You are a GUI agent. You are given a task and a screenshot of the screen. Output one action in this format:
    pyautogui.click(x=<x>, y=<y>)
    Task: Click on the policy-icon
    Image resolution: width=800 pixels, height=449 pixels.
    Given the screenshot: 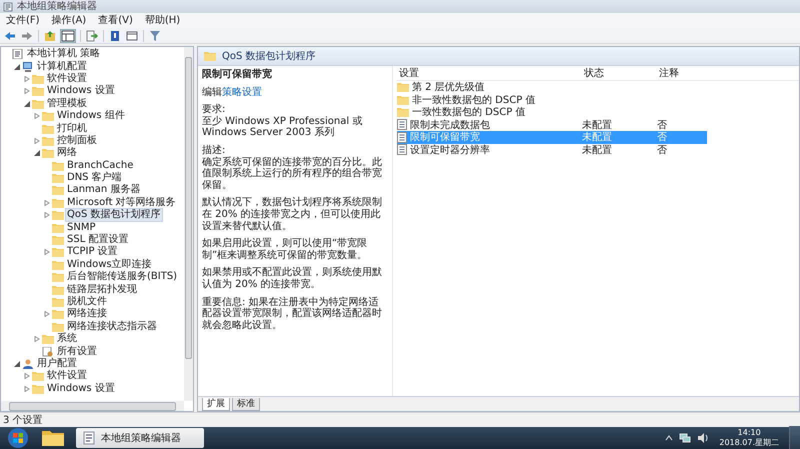 What is the action you would take?
    pyautogui.click(x=18, y=54)
    